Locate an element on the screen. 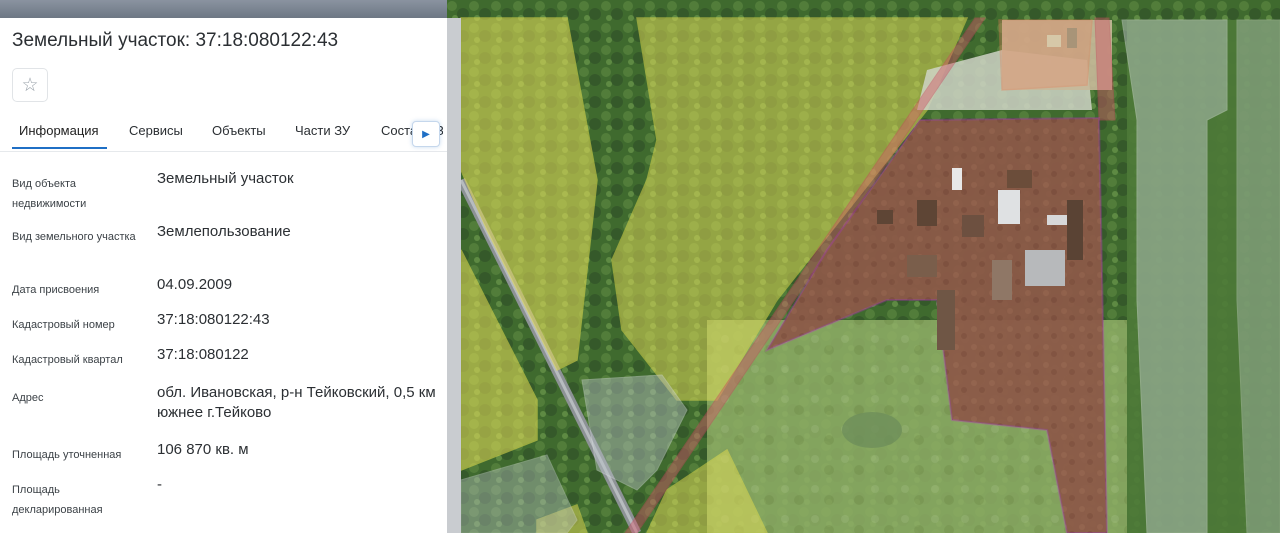 The width and height of the screenshot is (1280, 533). field-label: Площадь уточненная is located at coordinates (67, 455).